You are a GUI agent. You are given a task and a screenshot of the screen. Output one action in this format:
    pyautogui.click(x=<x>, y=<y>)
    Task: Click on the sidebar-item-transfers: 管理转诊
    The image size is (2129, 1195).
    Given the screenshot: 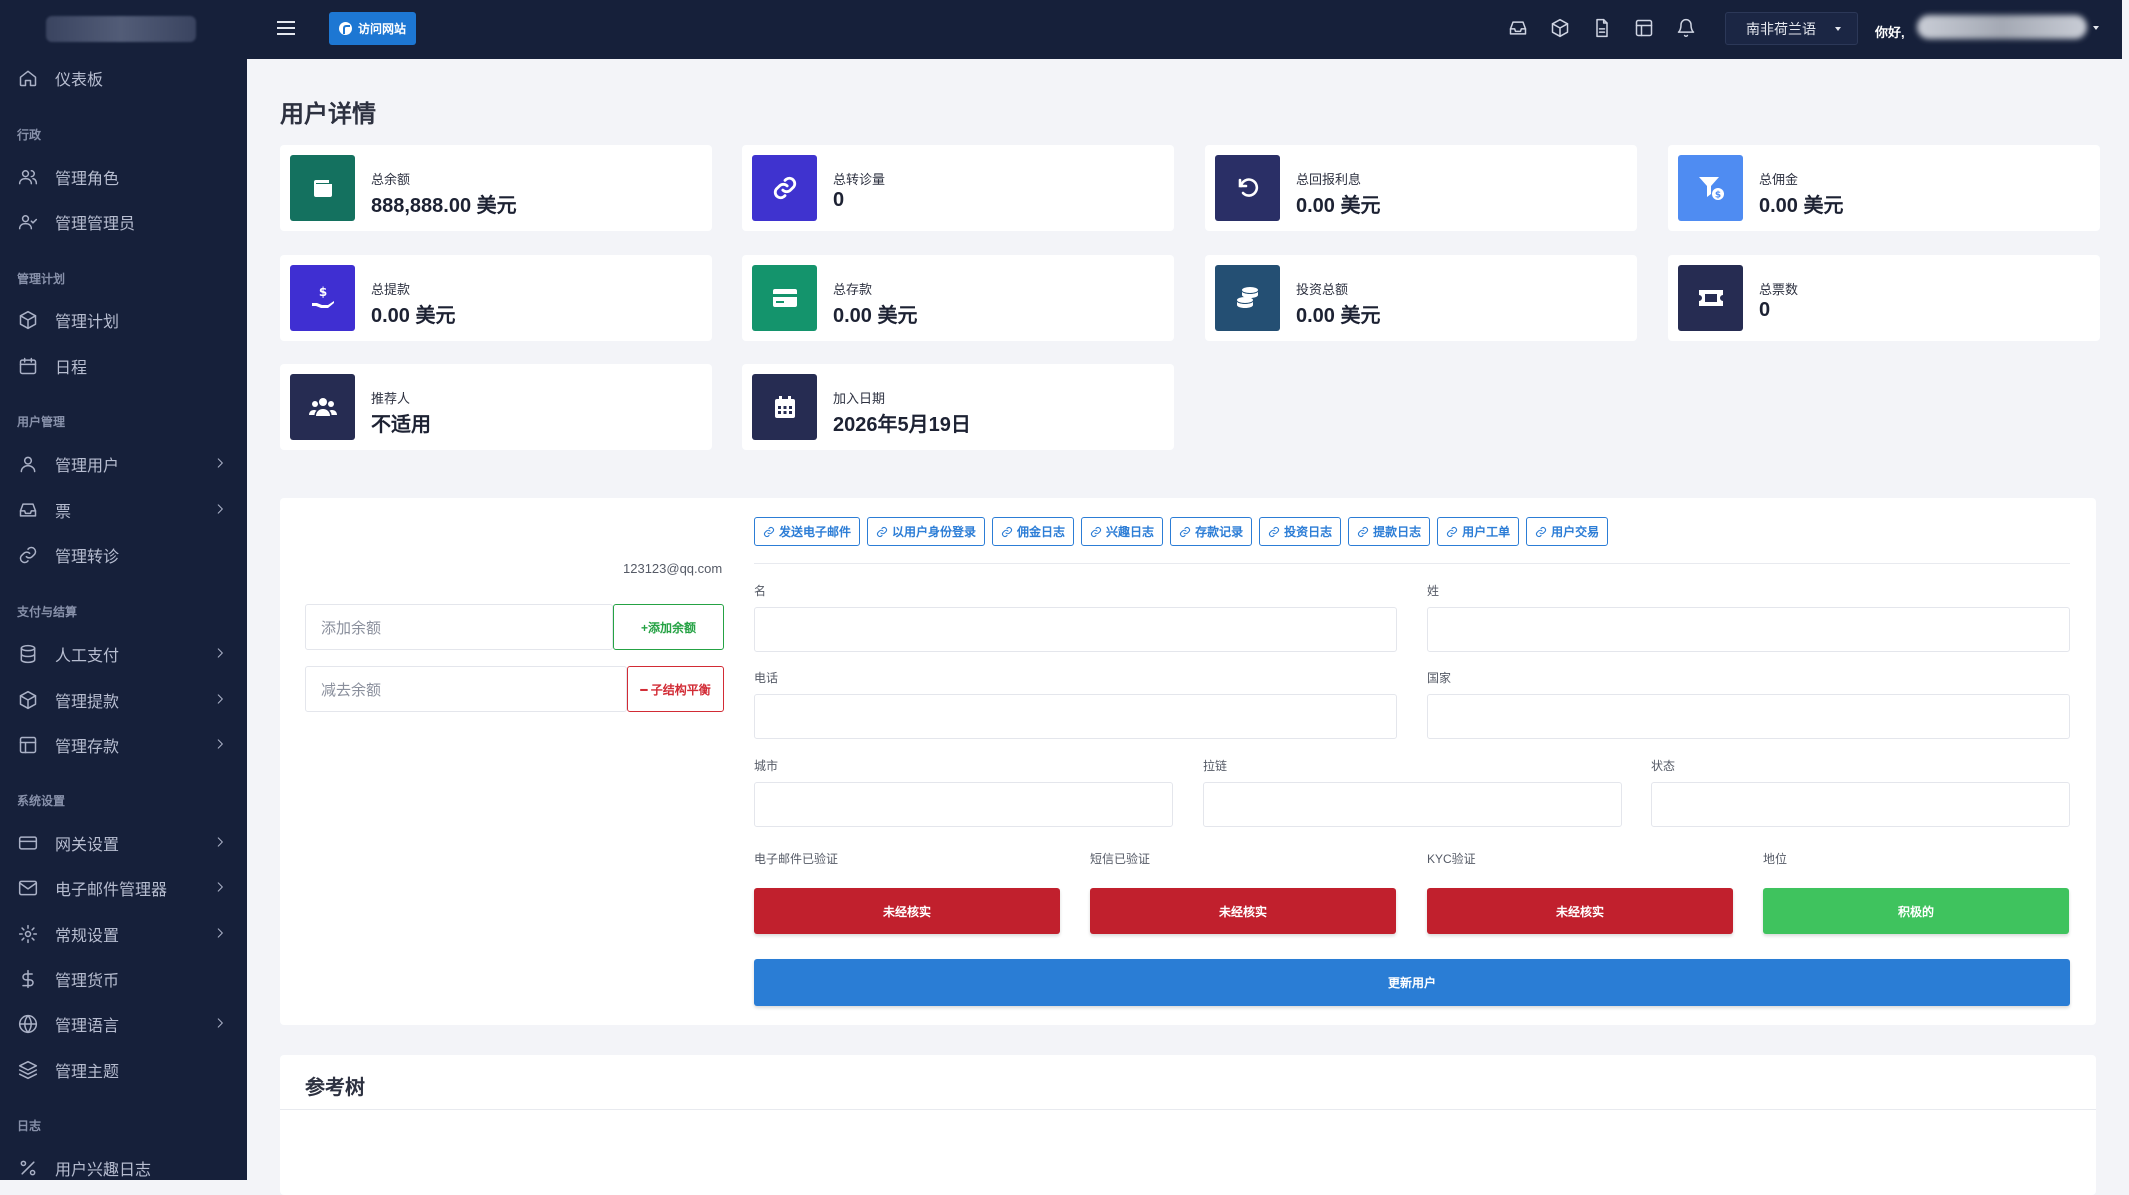 What is the action you would take?
    pyautogui.click(x=123, y=555)
    